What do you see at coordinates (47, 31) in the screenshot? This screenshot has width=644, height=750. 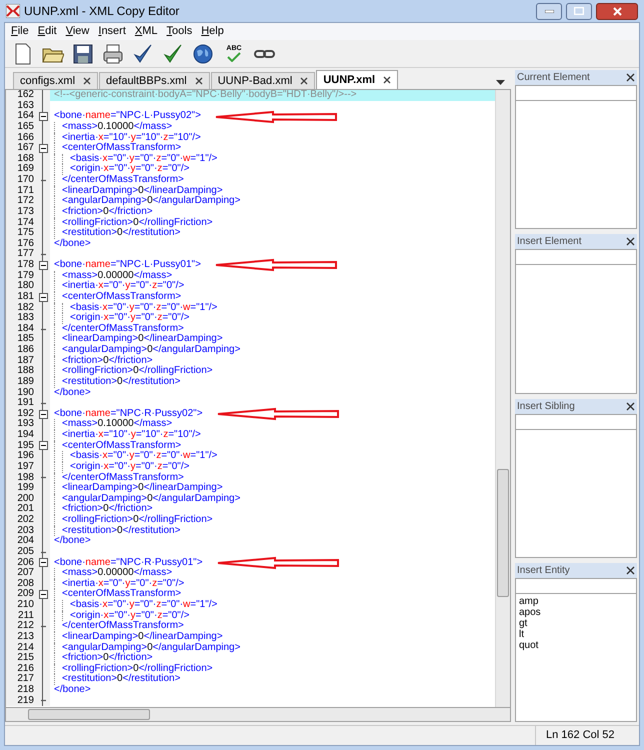 I see `menu-item: Edit` at bounding box center [47, 31].